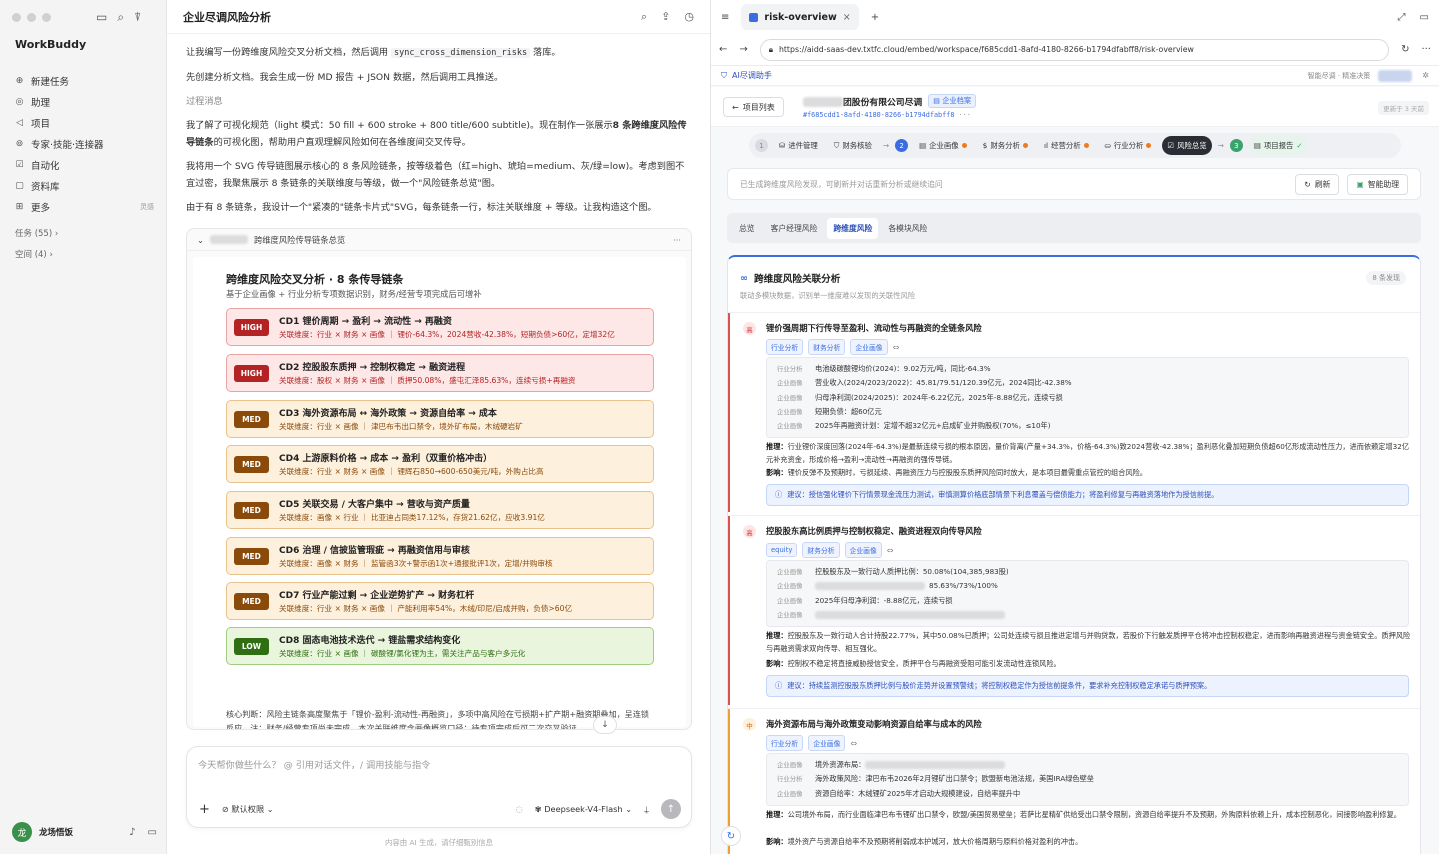  Describe the element at coordinates (34, 254) in the screenshot. I see `group-spaces: 空间 (4) ›` at that location.